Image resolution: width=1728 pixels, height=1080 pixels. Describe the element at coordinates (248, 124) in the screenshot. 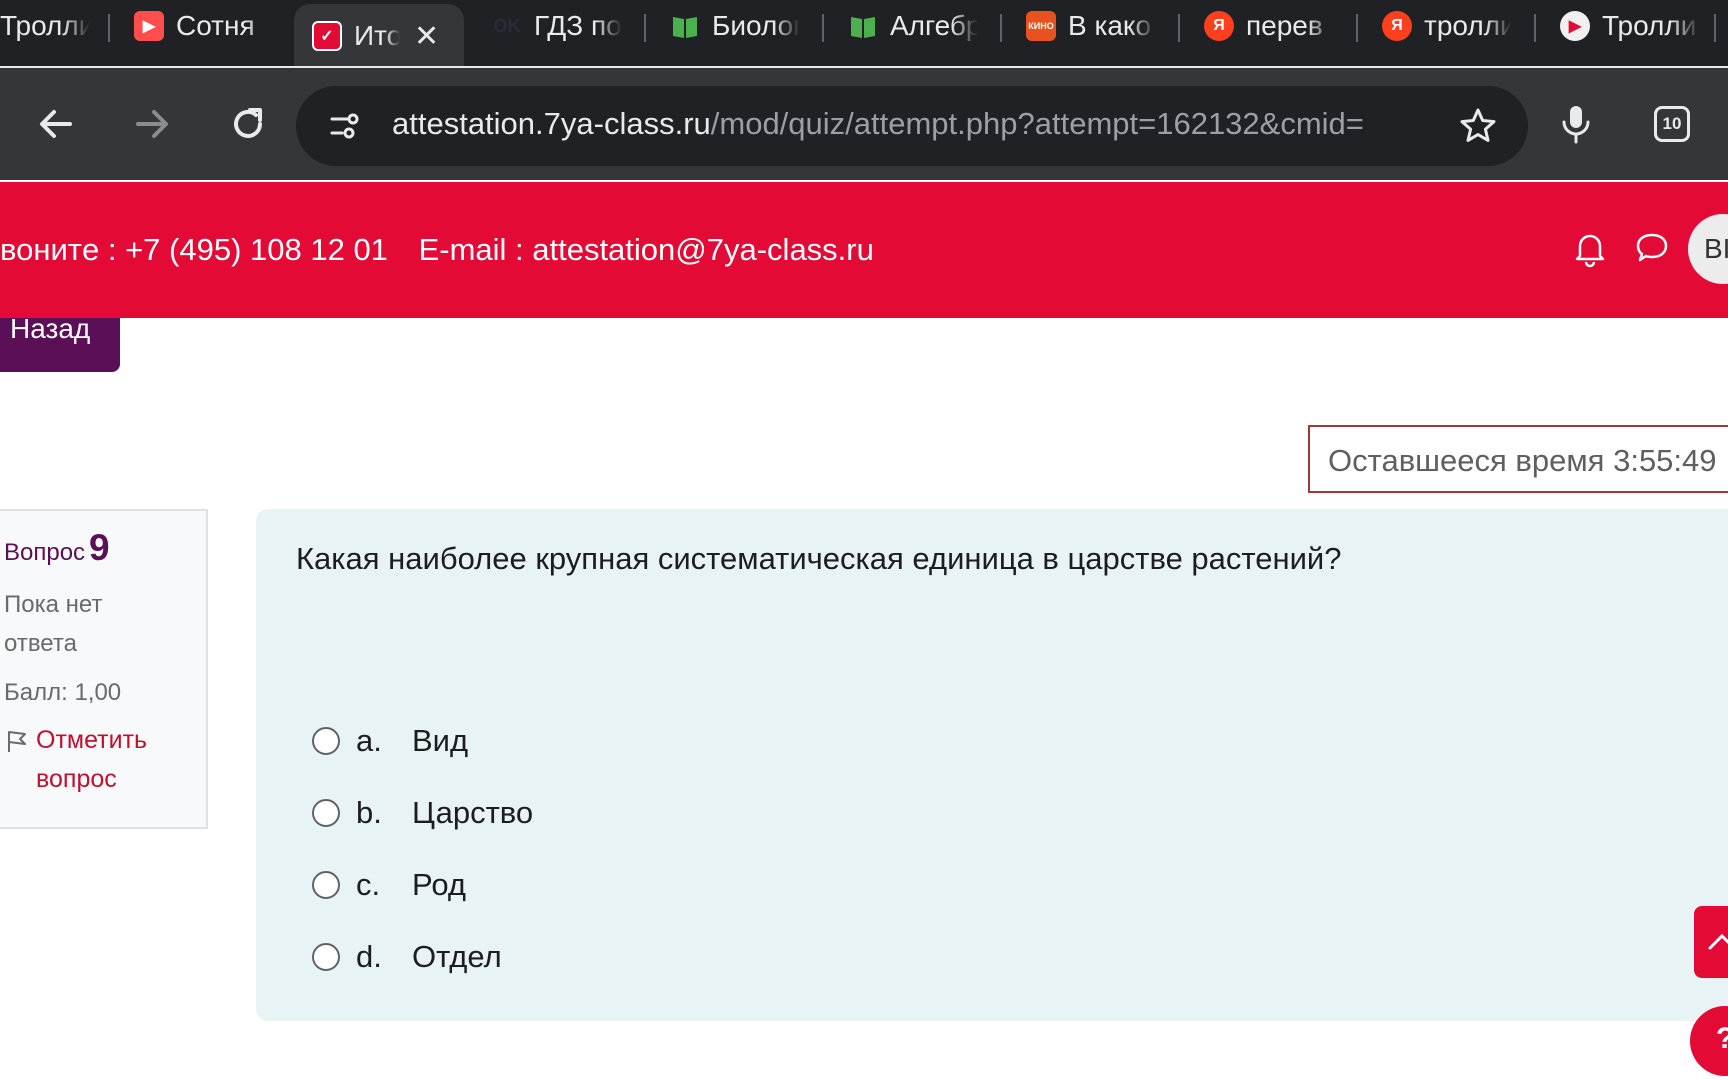

I see `reload-icon` at that location.